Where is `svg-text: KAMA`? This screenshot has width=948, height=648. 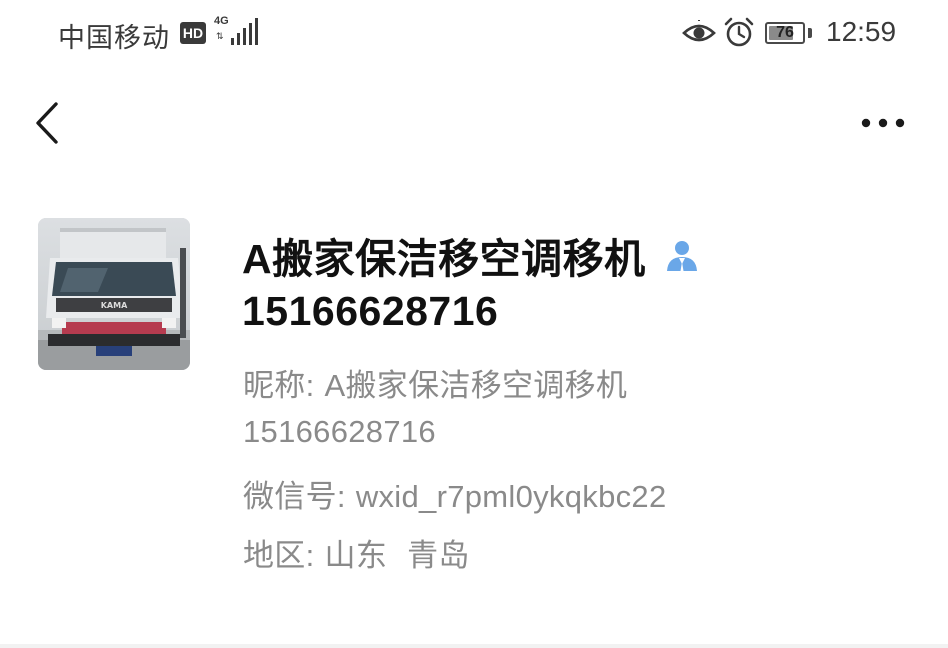
svg-text: KAMA is located at coordinates (114, 305).